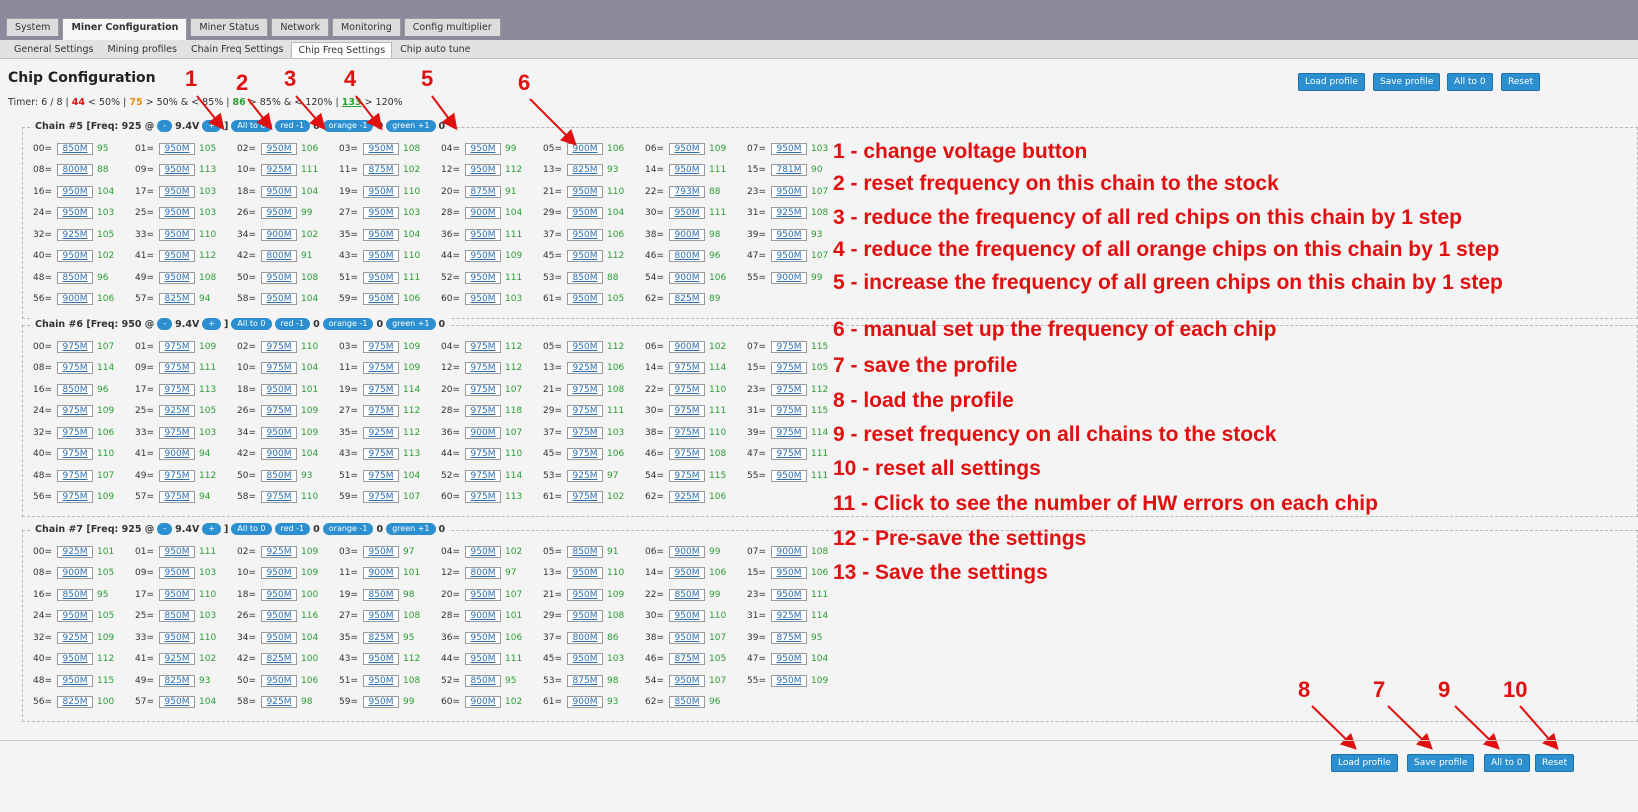 This screenshot has height=812, width=1638. Describe the element at coordinates (1555, 763) in the screenshot. I see `reset-button: Reset` at that location.